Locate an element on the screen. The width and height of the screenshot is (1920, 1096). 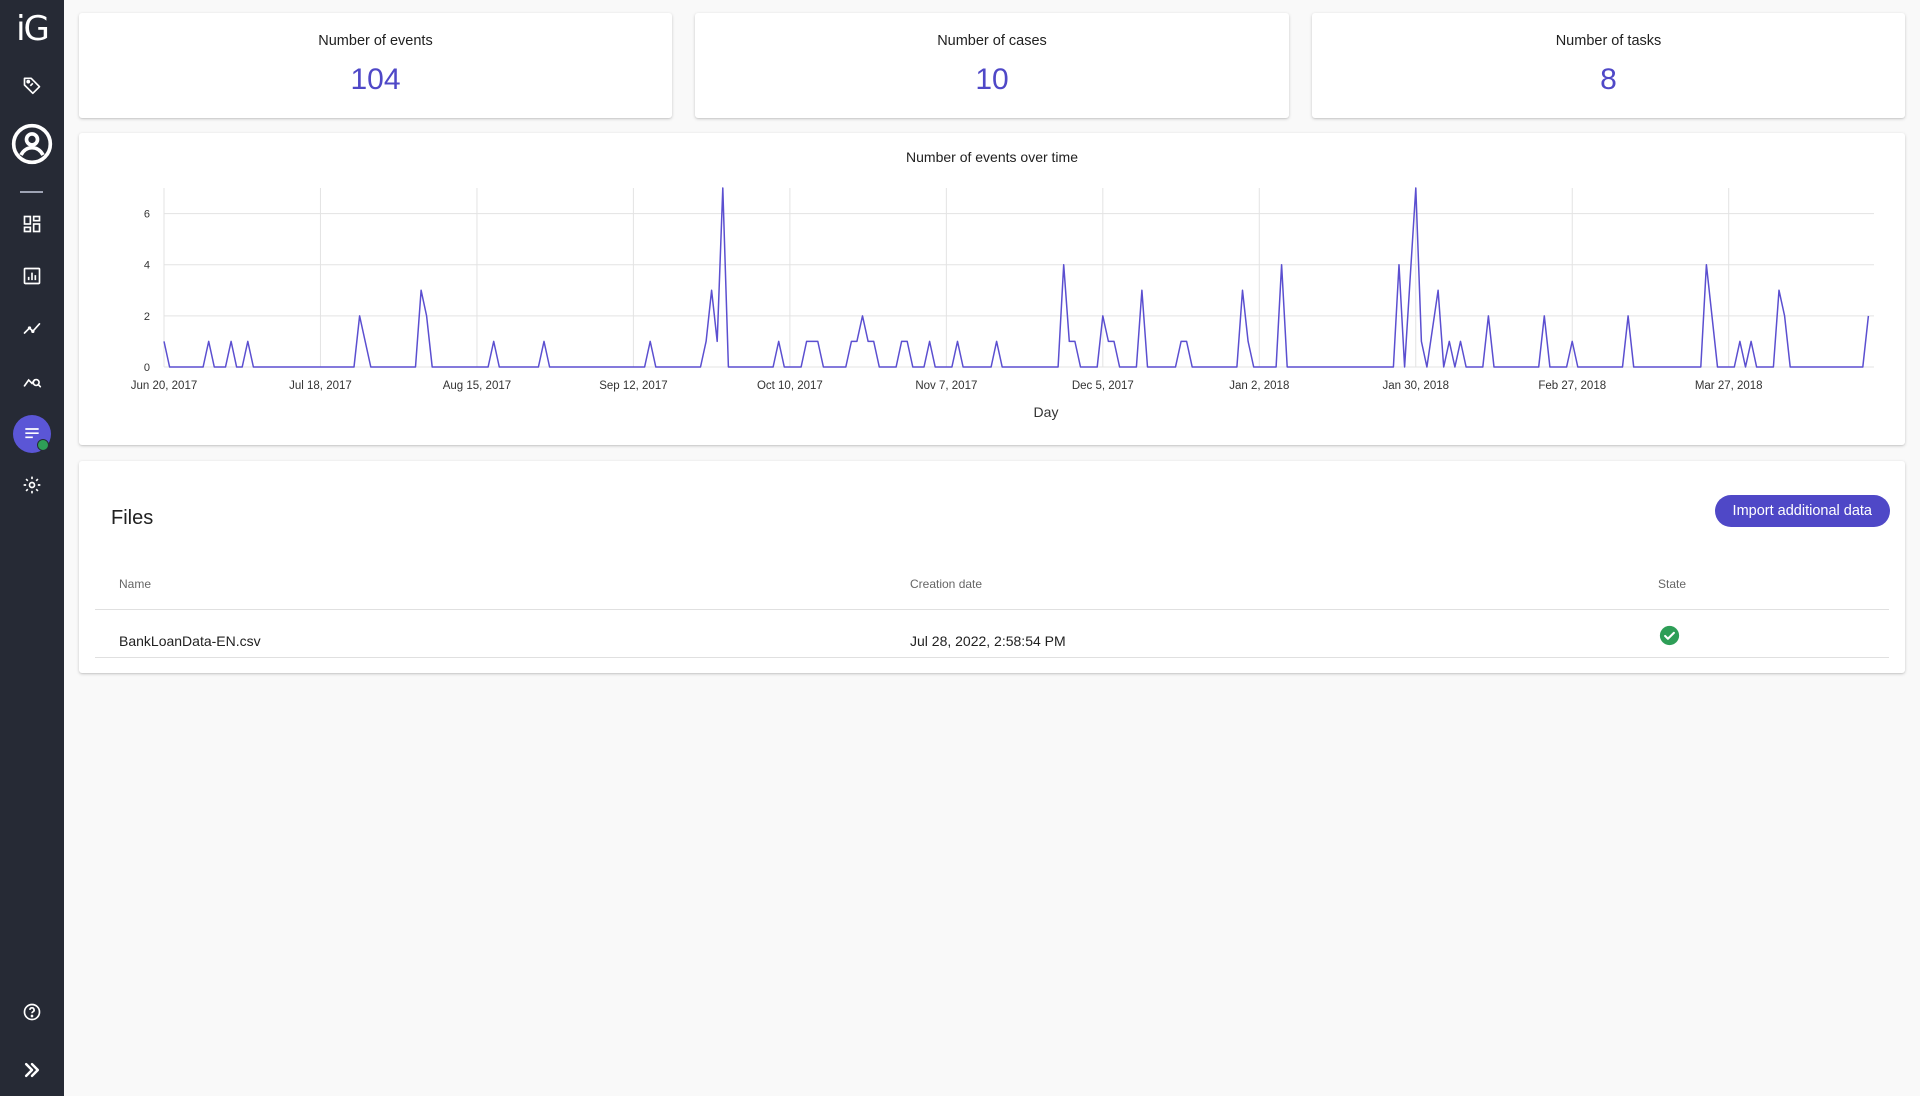
x-tick-label: Nov 7, 2017 is located at coordinates (946, 386).